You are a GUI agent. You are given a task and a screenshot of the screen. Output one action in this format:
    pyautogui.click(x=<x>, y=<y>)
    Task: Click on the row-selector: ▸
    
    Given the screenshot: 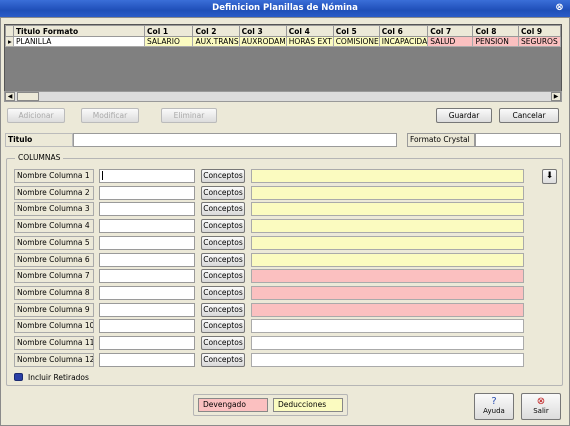 What is the action you would take?
    pyautogui.click(x=9, y=41)
    